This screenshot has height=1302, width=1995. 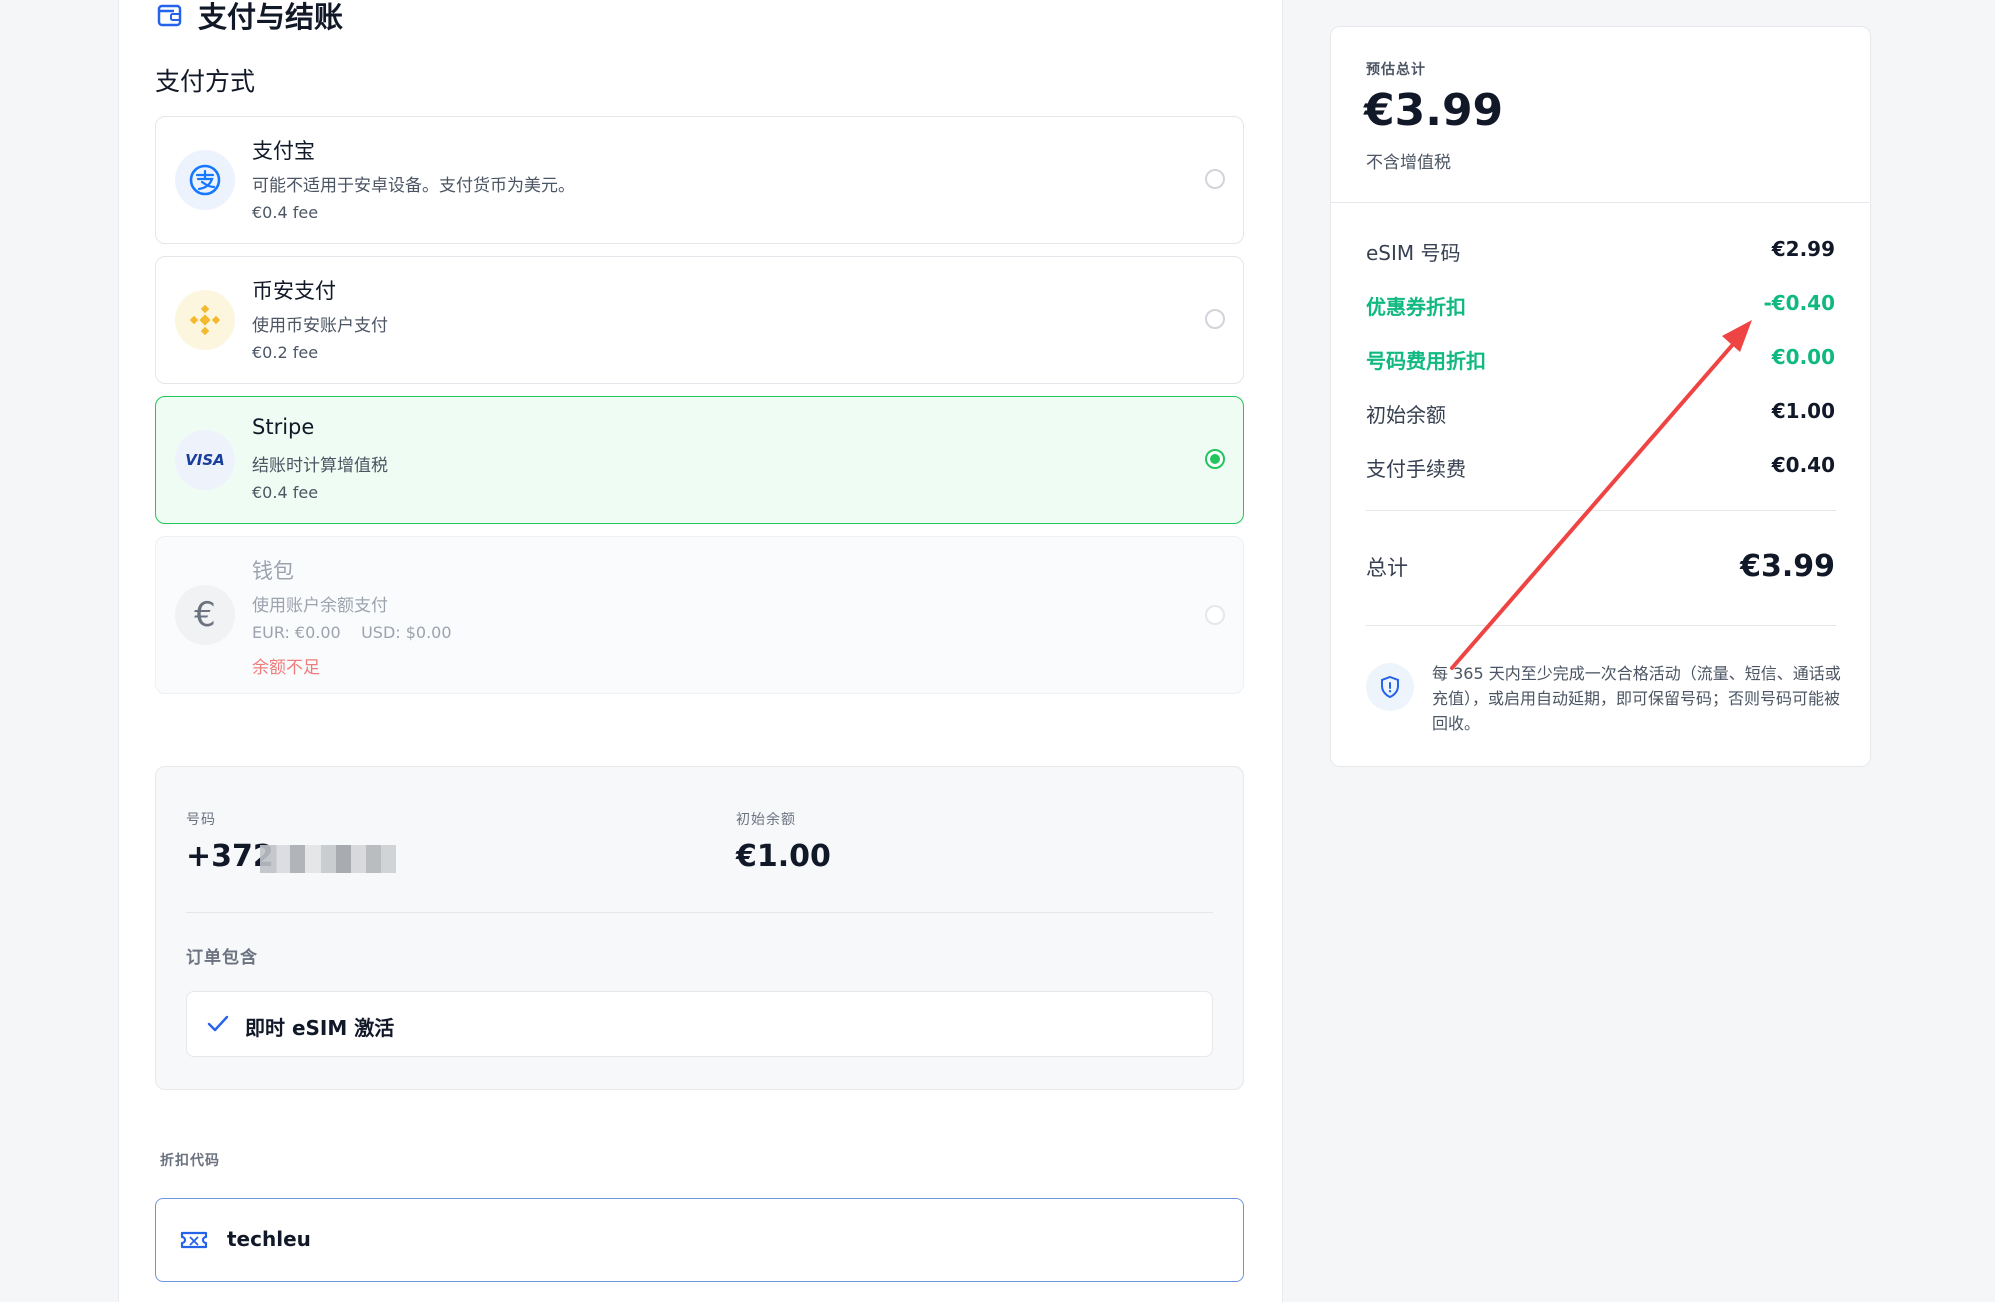 What do you see at coordinates (699, 615) in the screenshot?
I see `payment-option-wallet: € 钱包 使用账户余额支付 EUR: €0.00 USD: $0.00 余额不足` at bounding box center [699, 615].